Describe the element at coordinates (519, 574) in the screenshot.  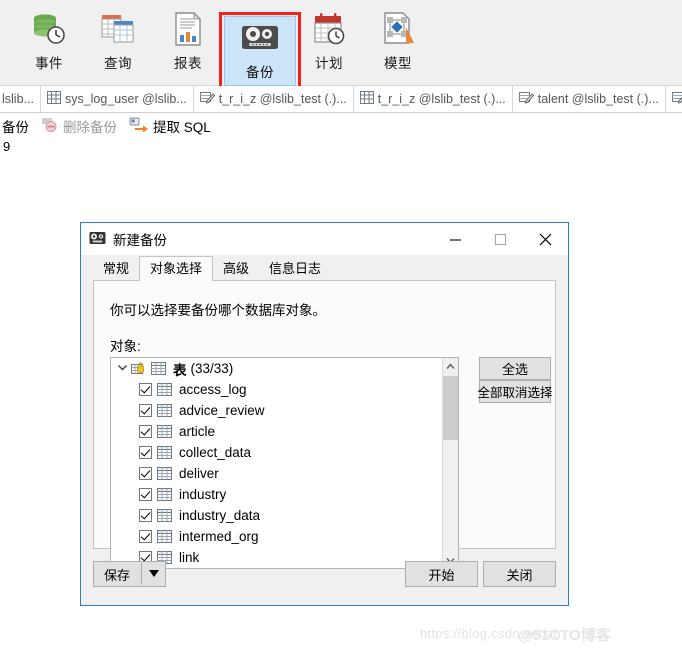
I see `close-button: 关闭` at that location.